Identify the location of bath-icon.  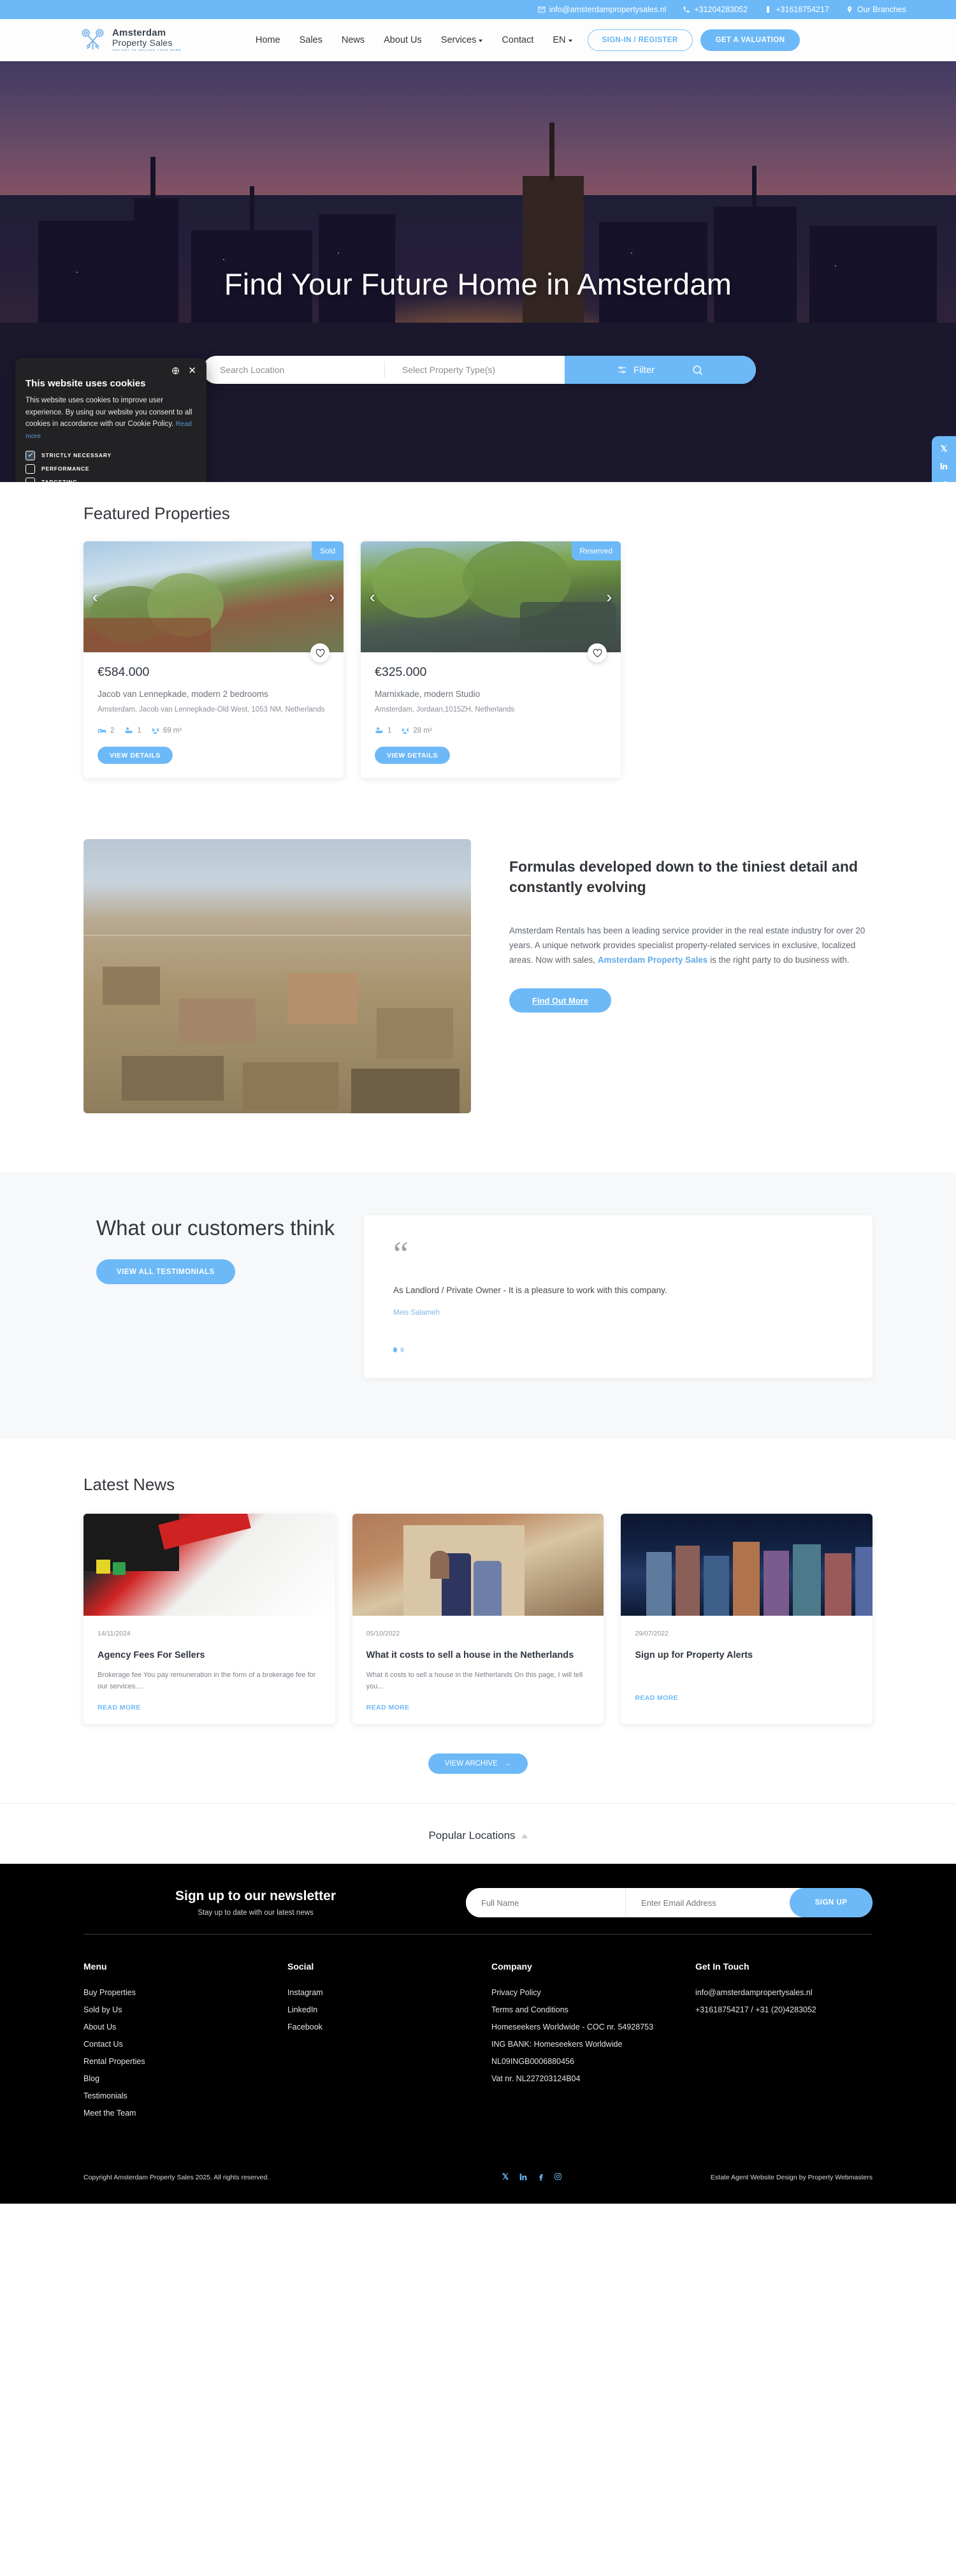
(129, 731).